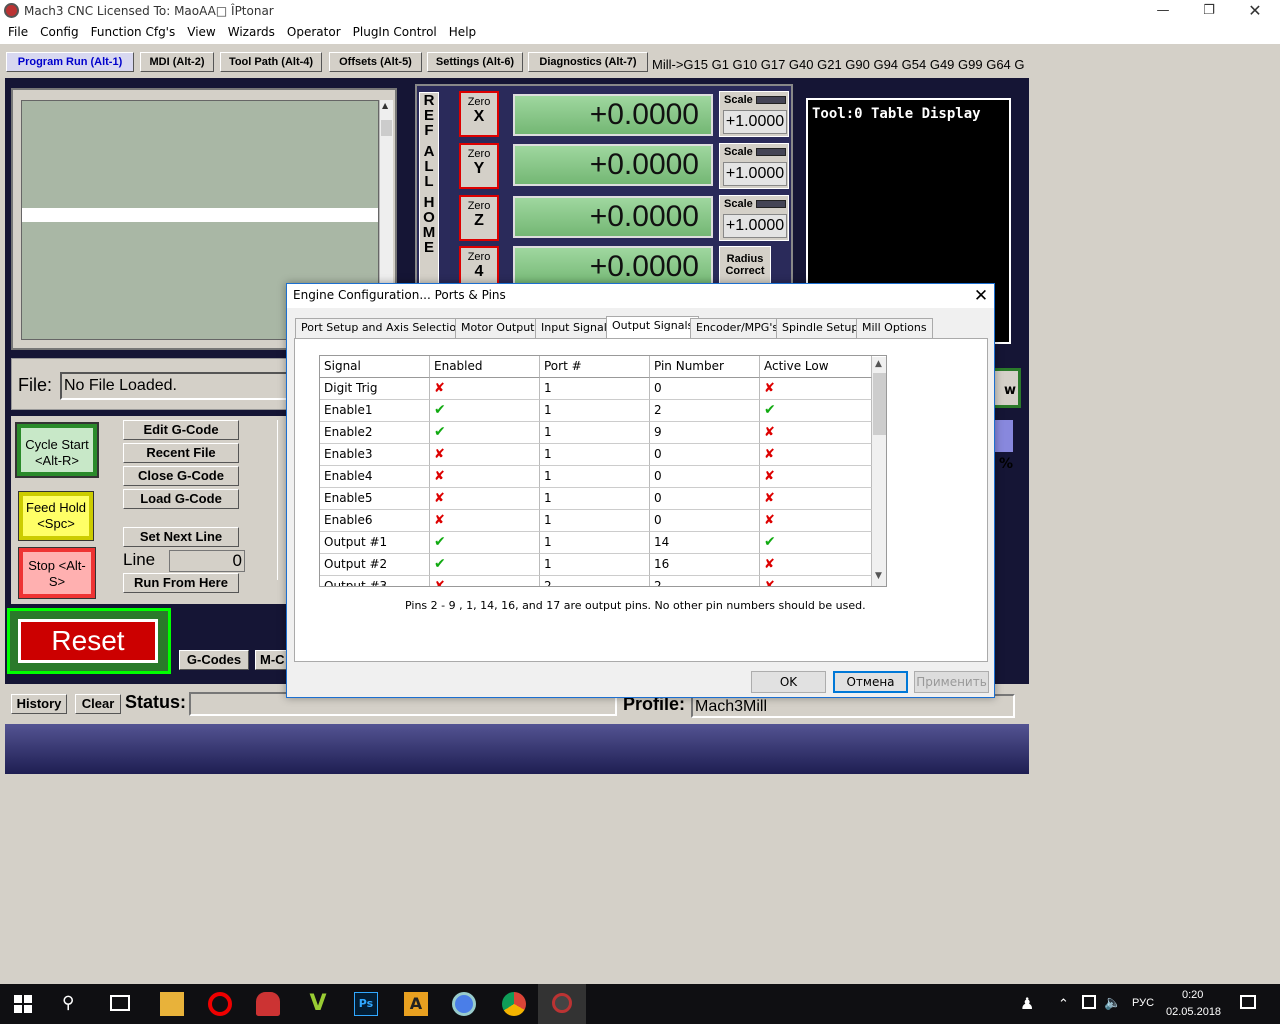 The height and width of the screenshot is (1024, 1280). I want to click on cell-signal: Enable3, so click(375, 455).